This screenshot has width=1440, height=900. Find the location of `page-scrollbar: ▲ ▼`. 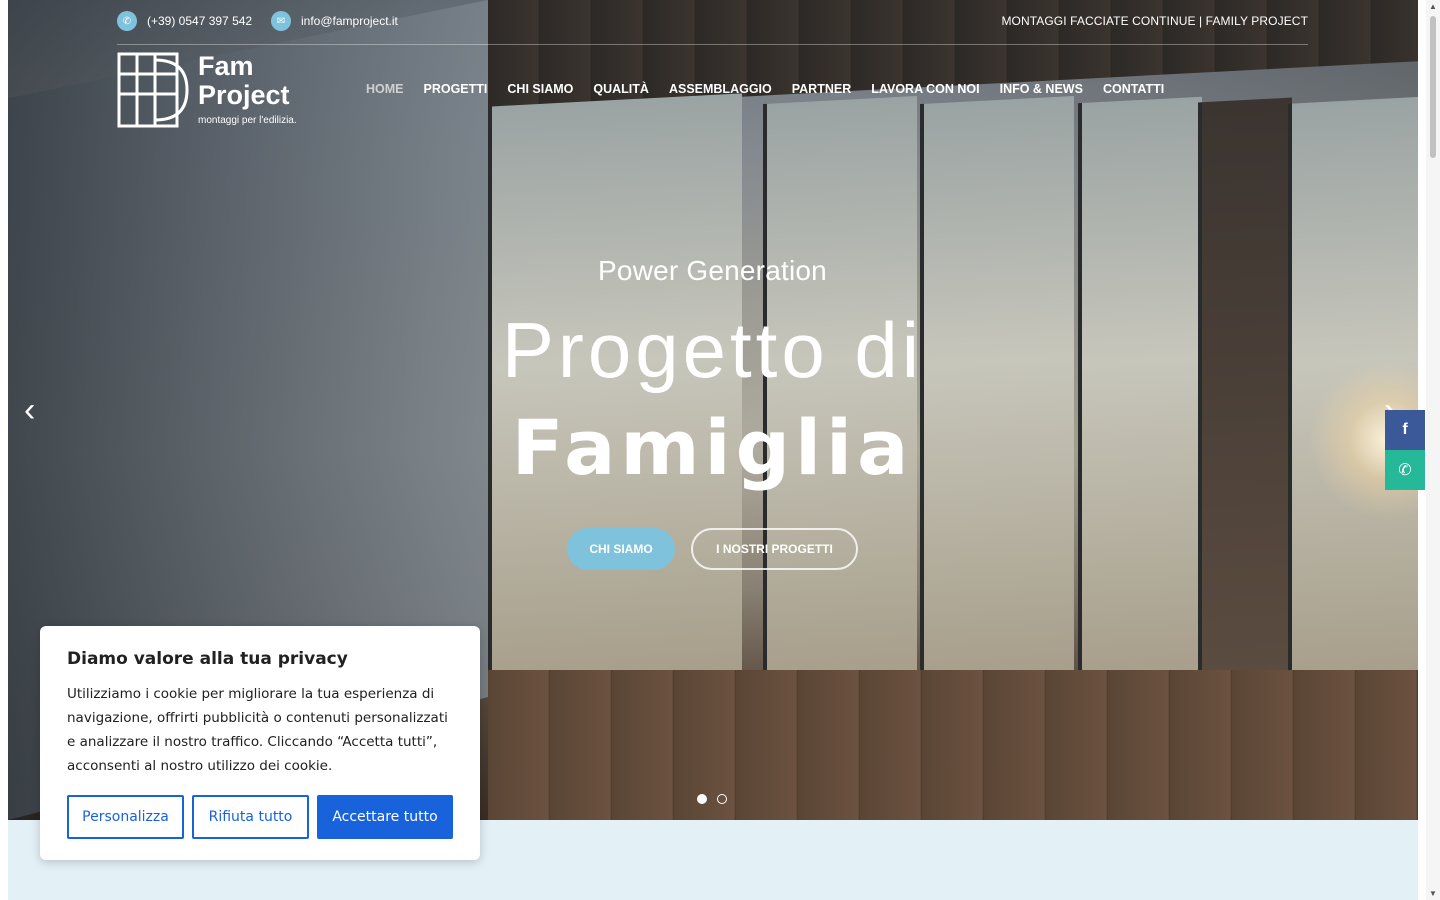

page-scrollbar: ▲ ▼ is located at coordinates (1433, 450).